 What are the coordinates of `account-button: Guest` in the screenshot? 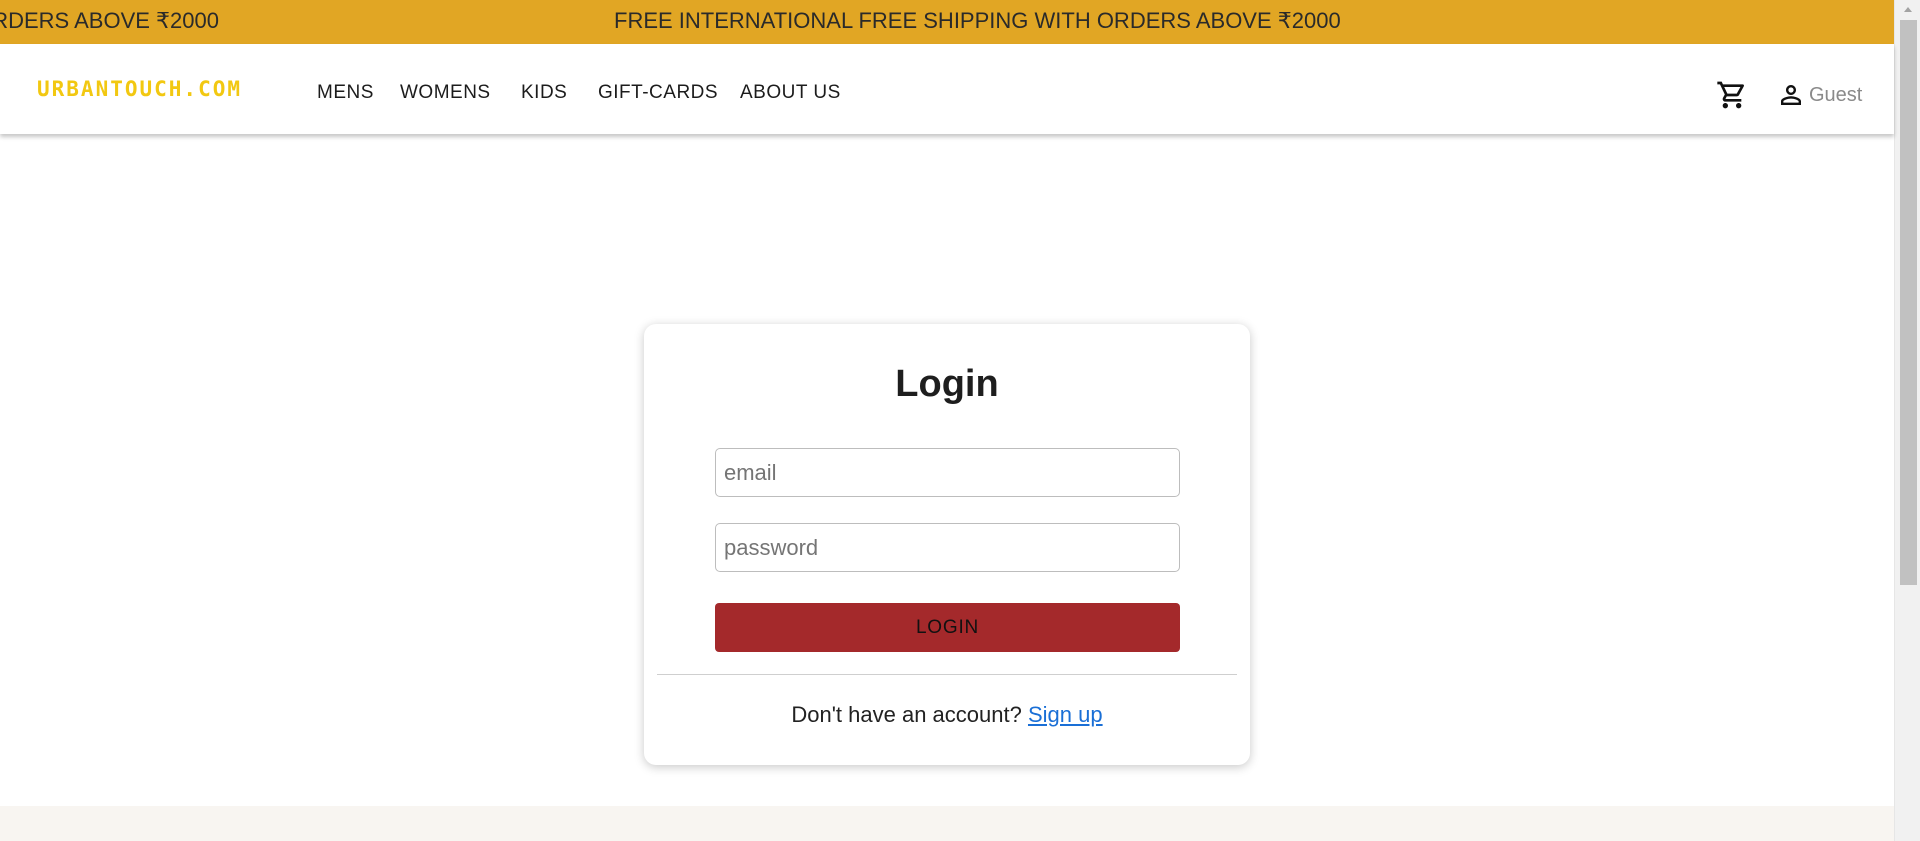 It's located at (1819, 95).